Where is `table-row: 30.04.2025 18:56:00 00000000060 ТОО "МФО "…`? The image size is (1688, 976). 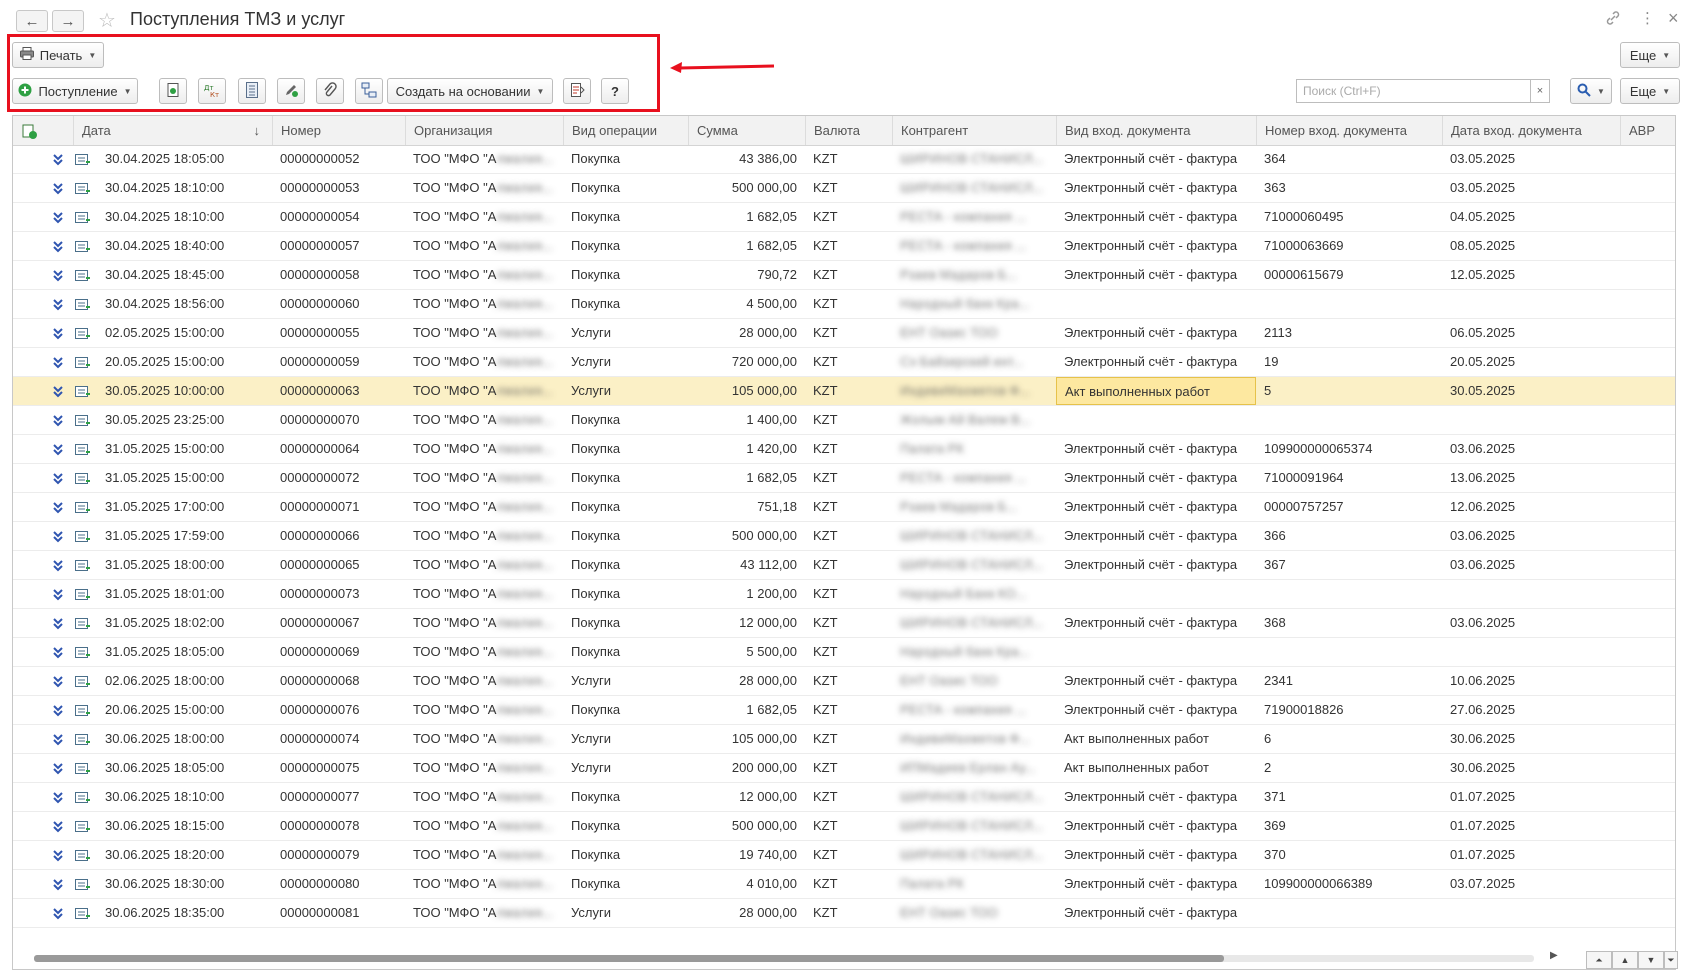 table-row: 30.04.2025 18:56:00 00000000060 ТОО "МФО "… is located at coordinates (844, 304).